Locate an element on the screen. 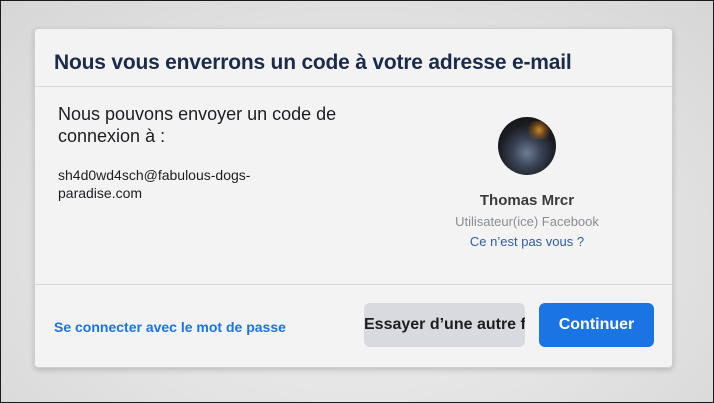  login-with-password-link: Se connecter avec le mot de passe is located at coordinates (170, 327).